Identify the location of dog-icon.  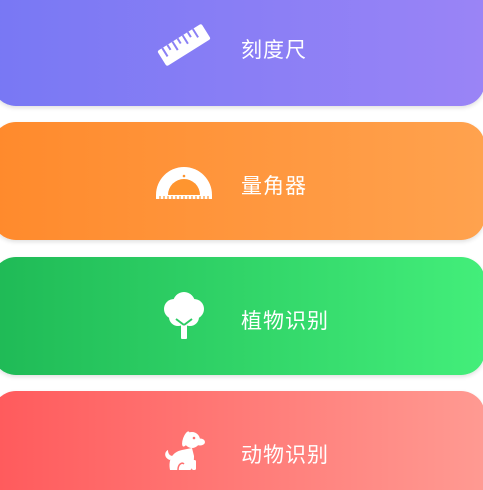
(184, 450).